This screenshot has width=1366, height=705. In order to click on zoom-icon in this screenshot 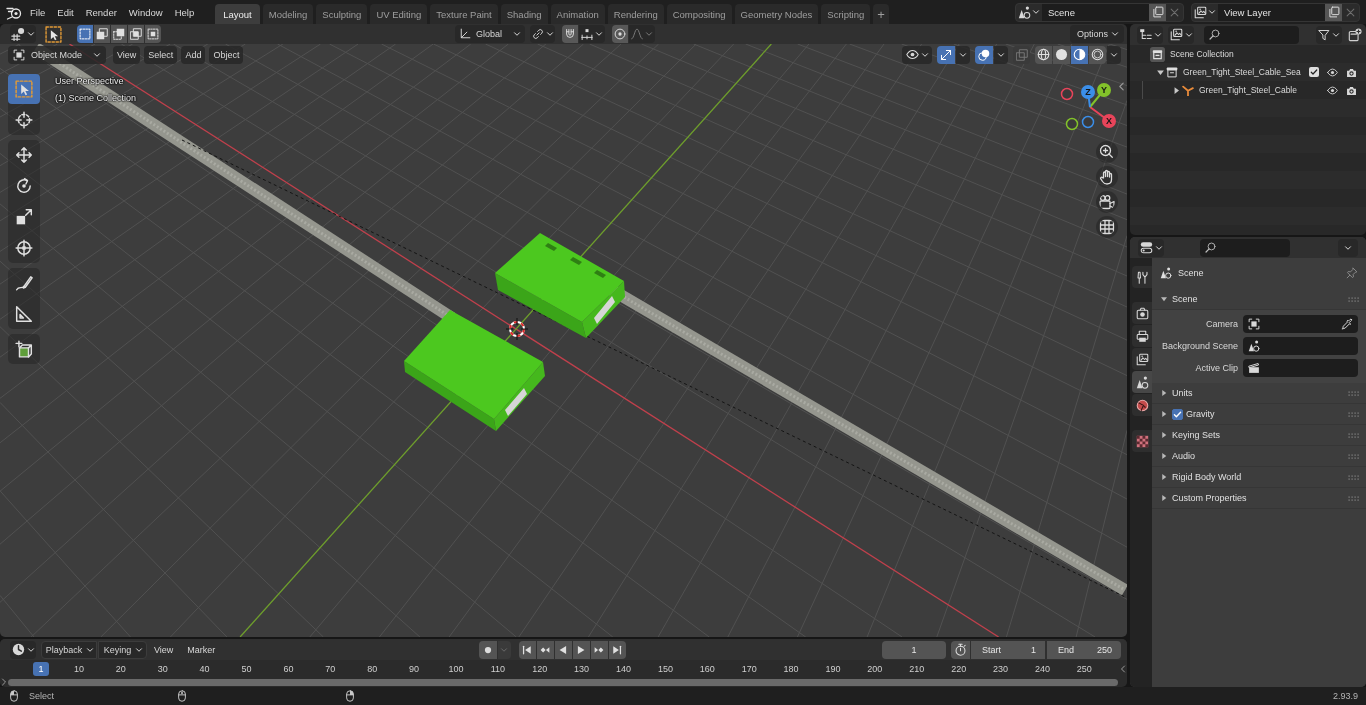, I will do `click(1107, 152)`.